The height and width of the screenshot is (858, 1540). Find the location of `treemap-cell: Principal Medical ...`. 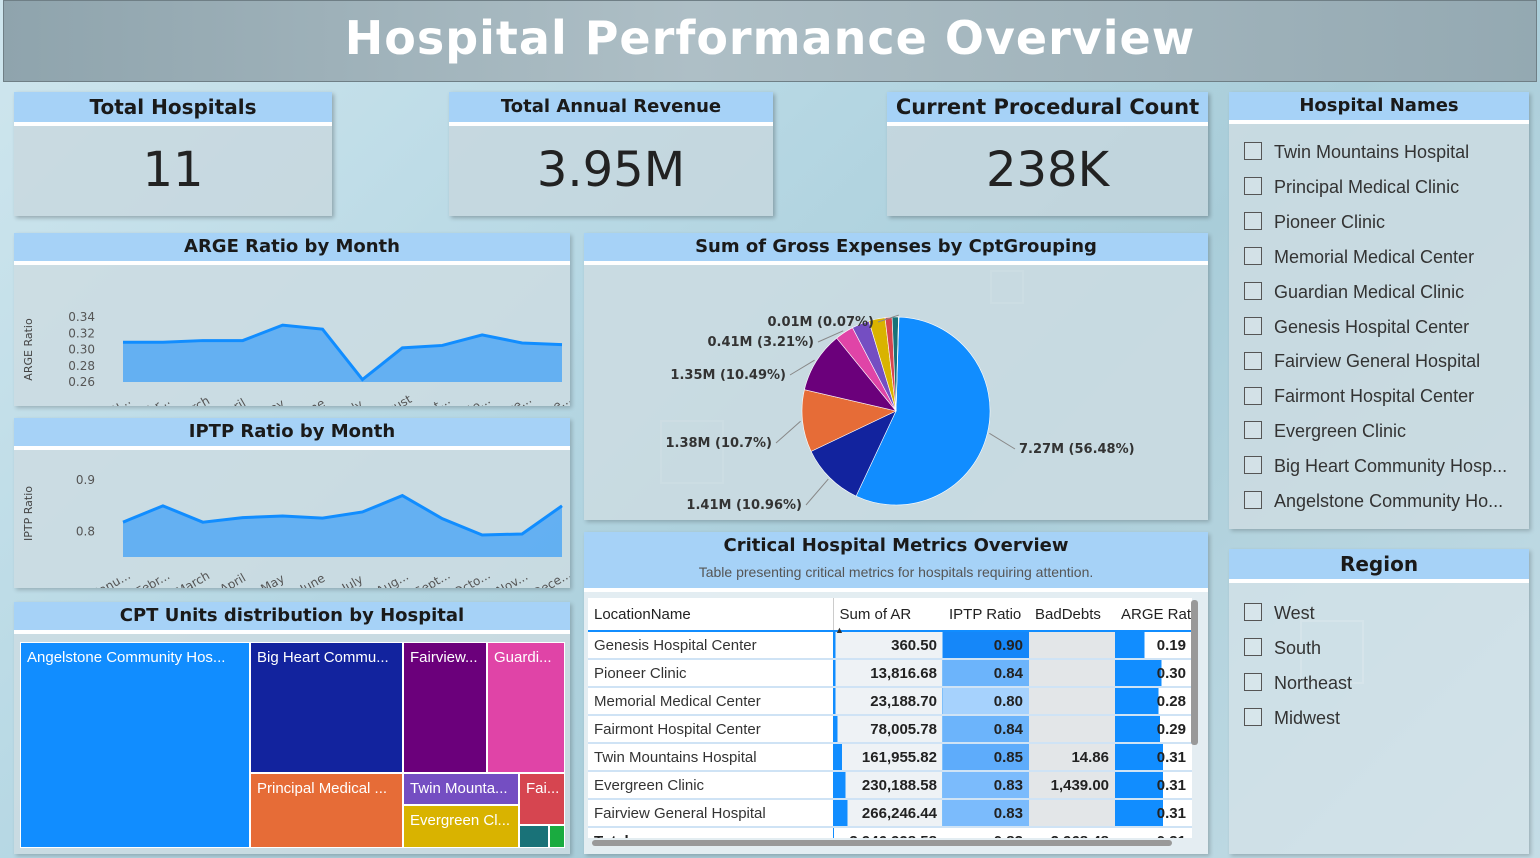

treemap-cell: Principal Medical ... is located at coordinates (326, 810).